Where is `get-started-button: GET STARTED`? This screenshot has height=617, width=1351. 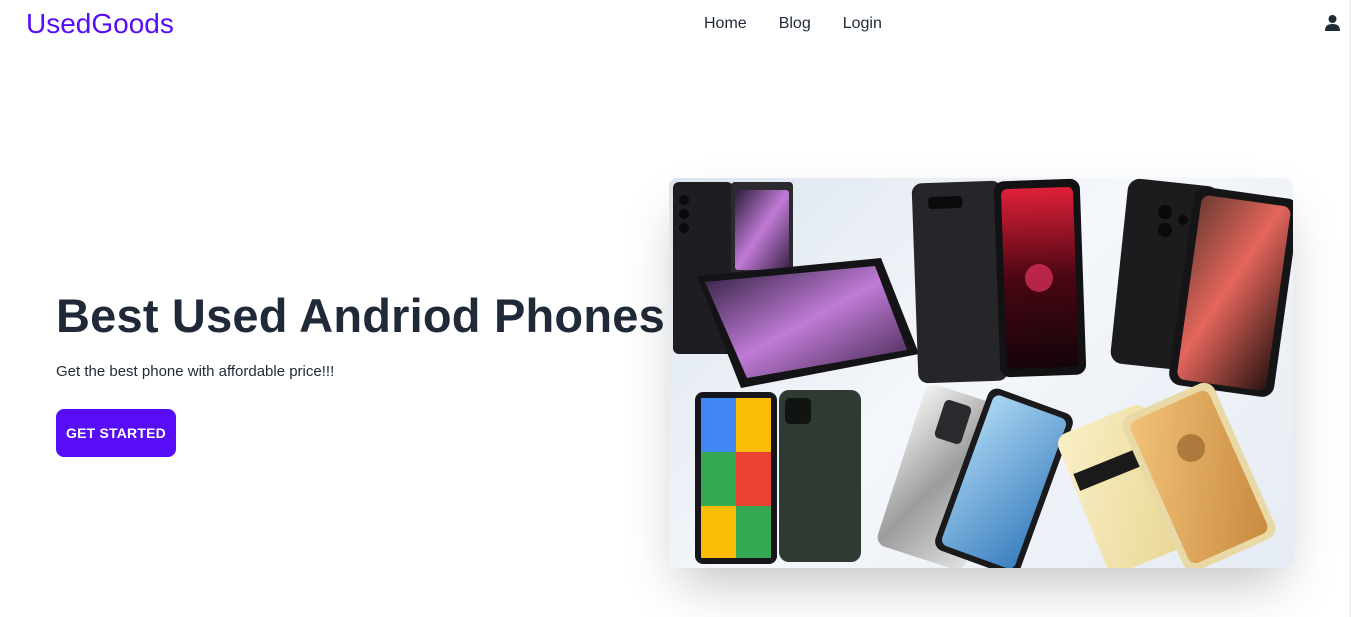 get-started-button: GET STARTED is located at coordinates (116, 433).